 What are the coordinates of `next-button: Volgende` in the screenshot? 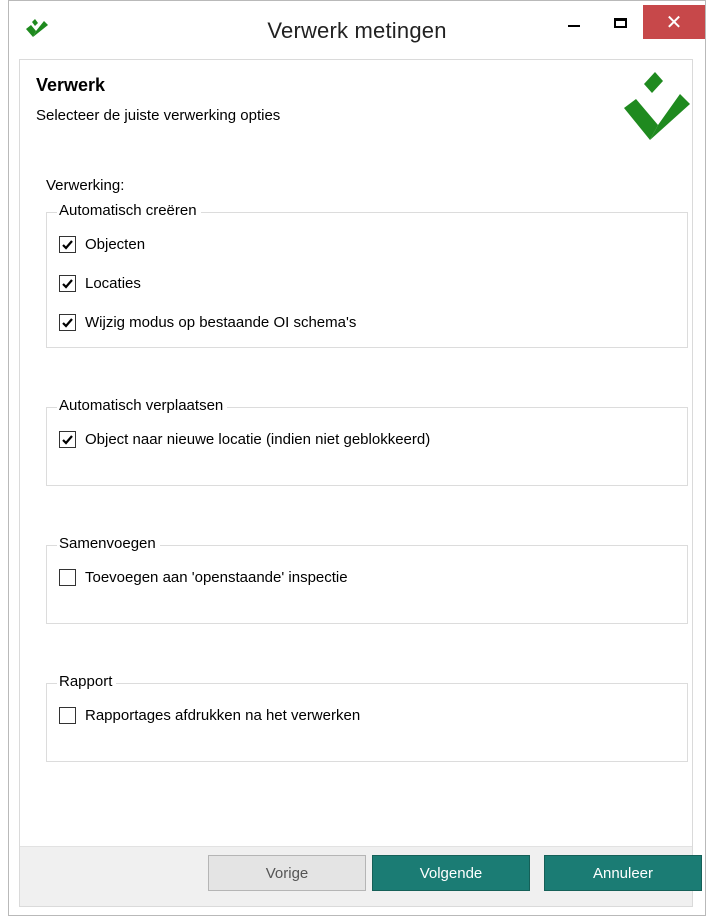 It's located at (451, 873).